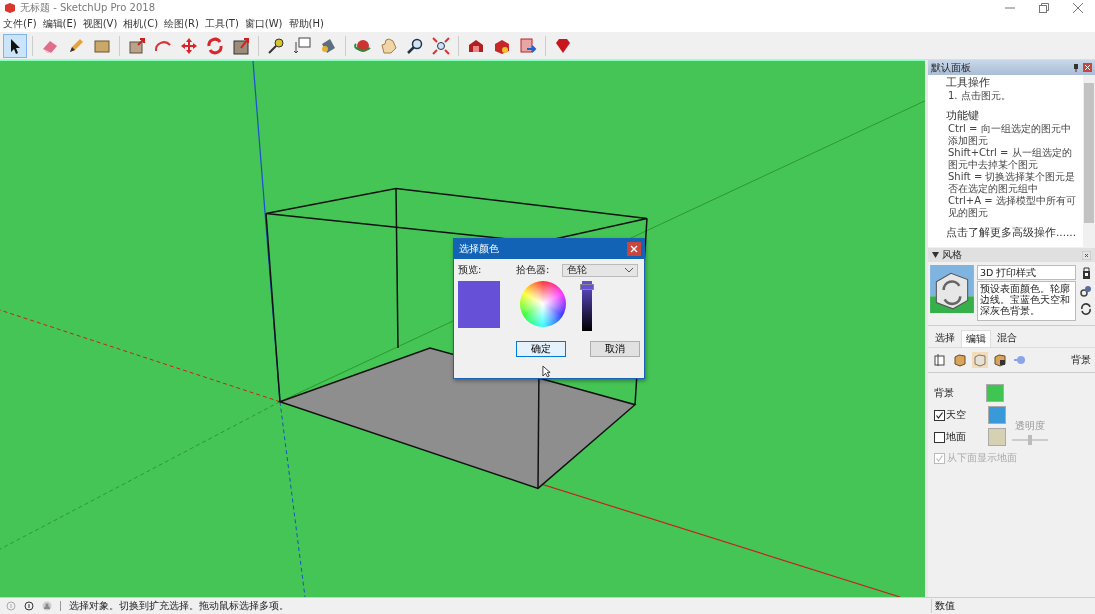 Image resolution: width=1095 pixels, height=614 pixels. Describe the element at coordinates (963, 116) in the screenshot. I see `instructor-heading: 功能键` at that location.